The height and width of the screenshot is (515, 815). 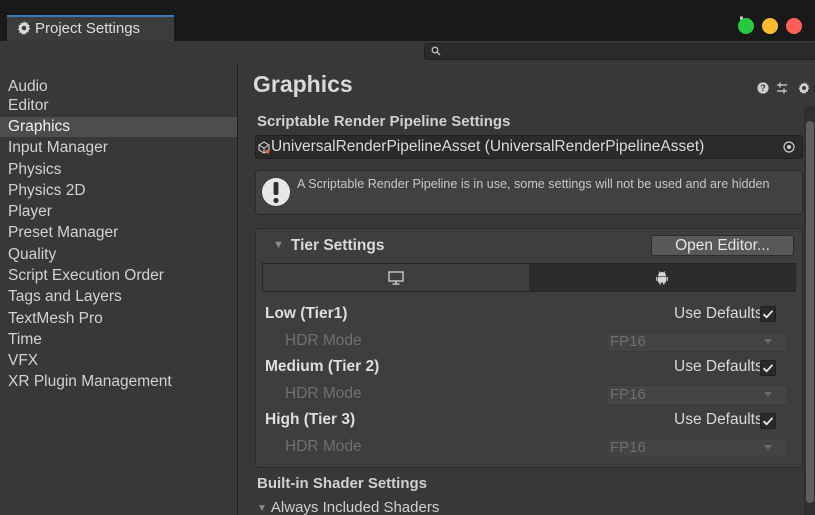 What do you see at coordinates (697, 448) in the screenshot?
I see `tier-3-hdr-mode-dropdown: FP16` at bounding box center [697, 448].